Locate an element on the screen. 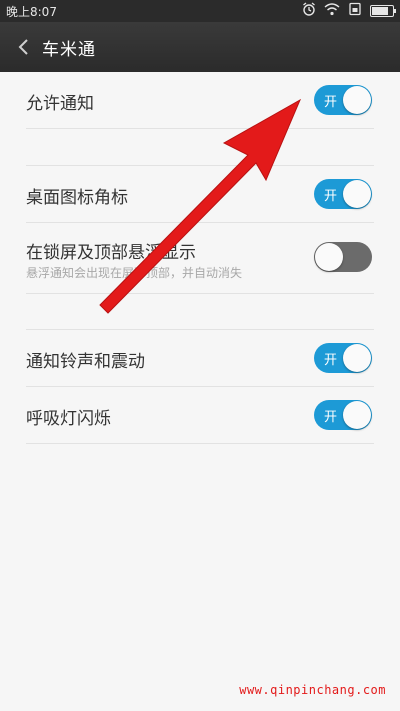 This screenshot has width=400, height=711. breathing-light-toggle: 开 is located at coordinates (343, 415).